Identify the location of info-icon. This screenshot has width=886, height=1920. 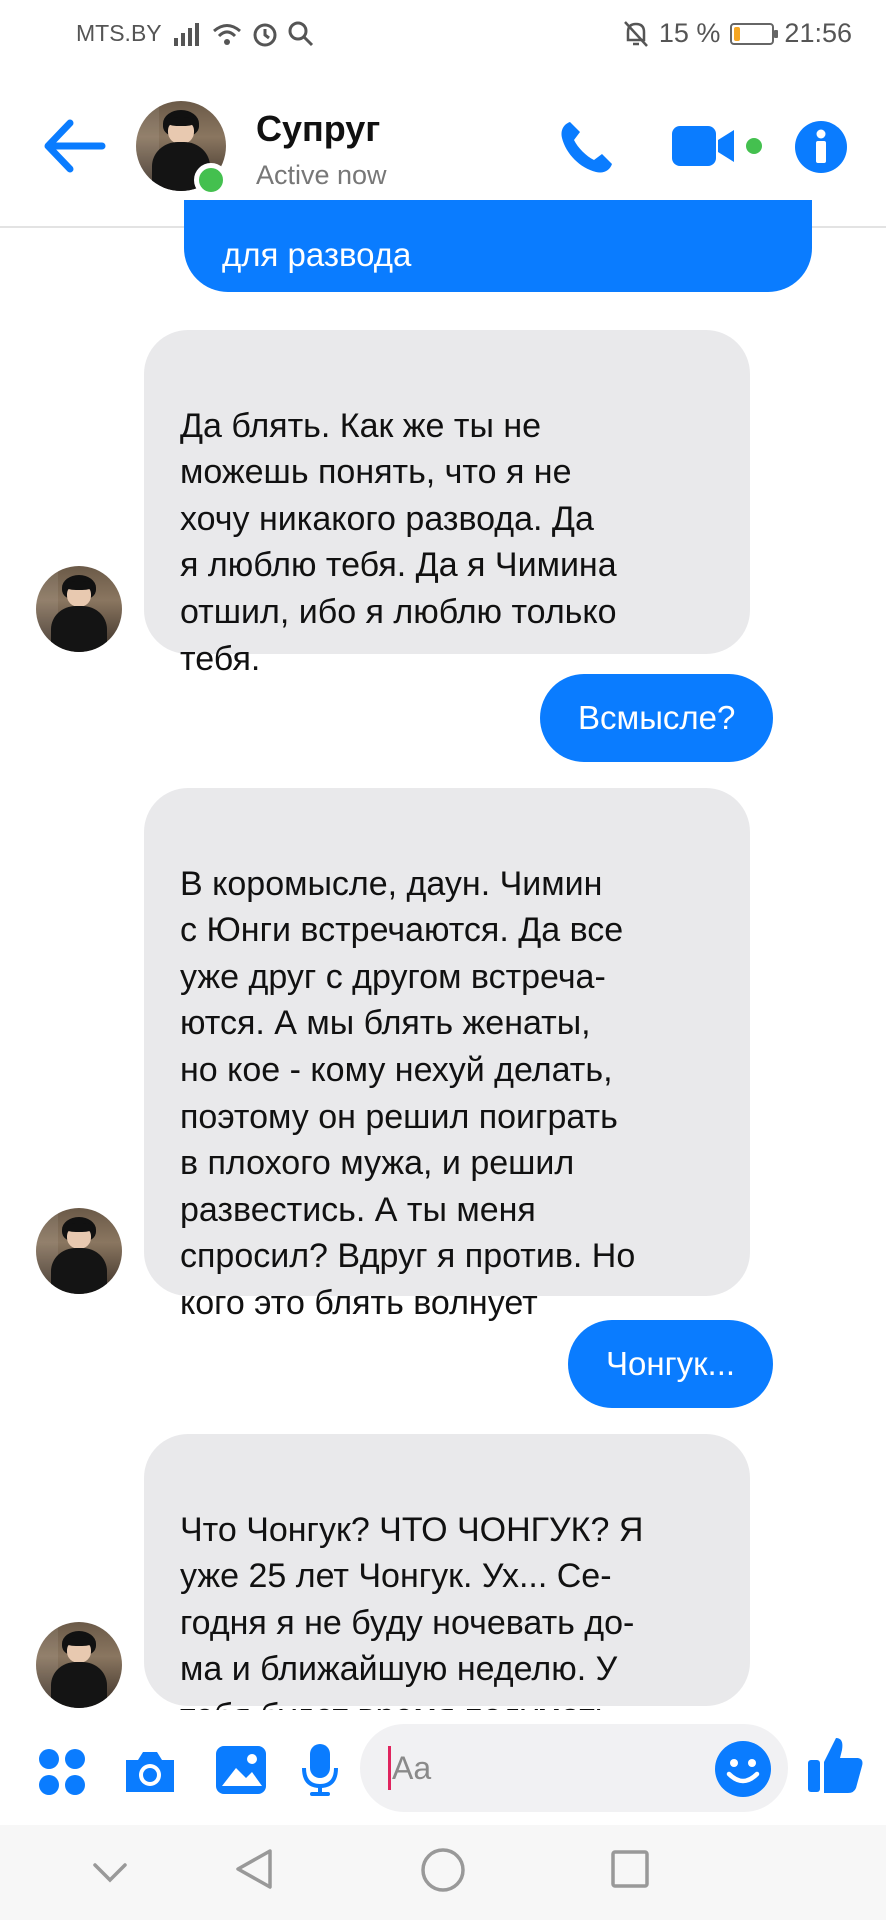
(821, 147).